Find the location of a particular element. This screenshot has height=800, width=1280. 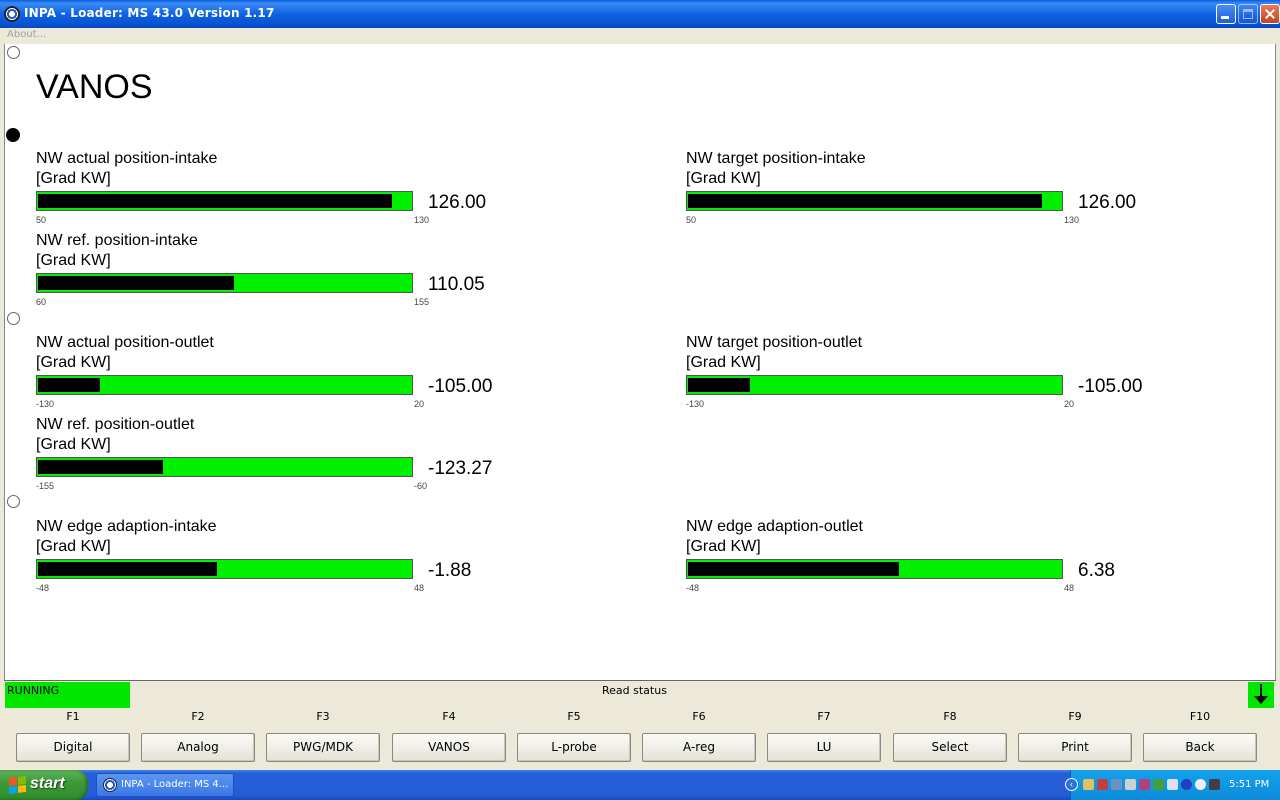

running-indicator: RUNNING is located at coordinates (67, 695).